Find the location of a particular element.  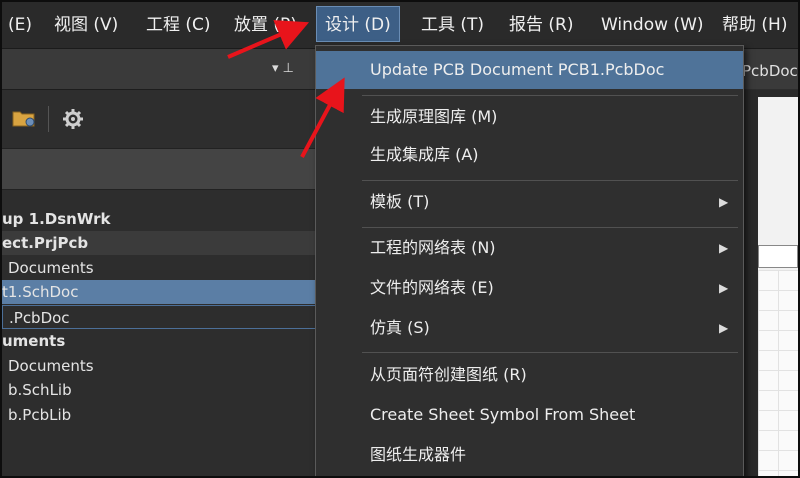

panel-pin-controls: ▾ ⊥ is located at coordinates (283, 69).